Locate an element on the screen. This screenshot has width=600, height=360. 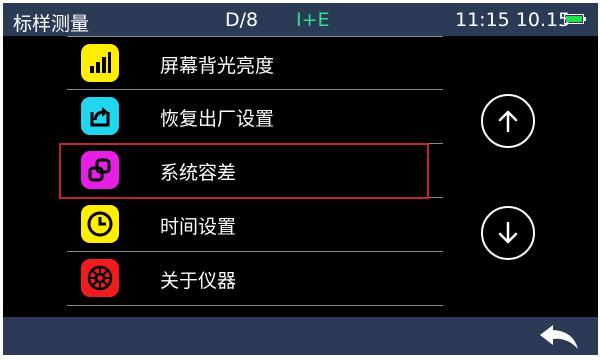
battery-tip is located at coordinates (585, 19).